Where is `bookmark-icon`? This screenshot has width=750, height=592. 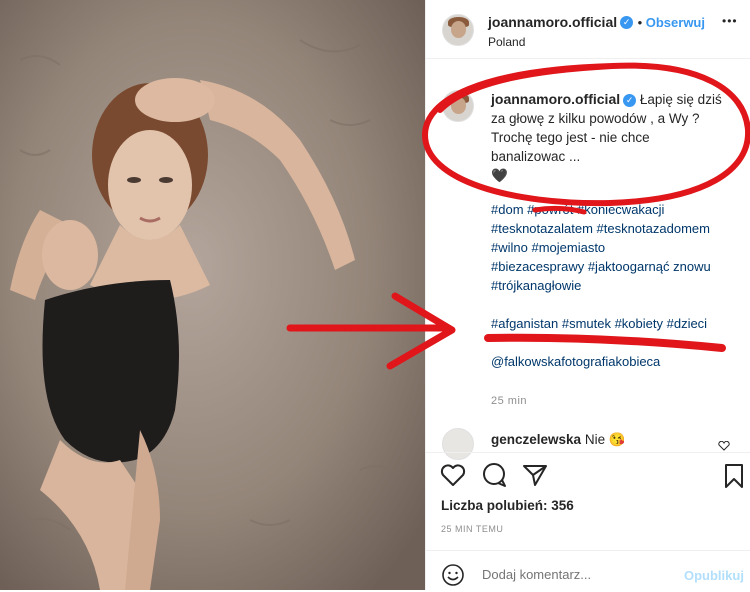
bookmark-icon is located at coordinates (734, 478).